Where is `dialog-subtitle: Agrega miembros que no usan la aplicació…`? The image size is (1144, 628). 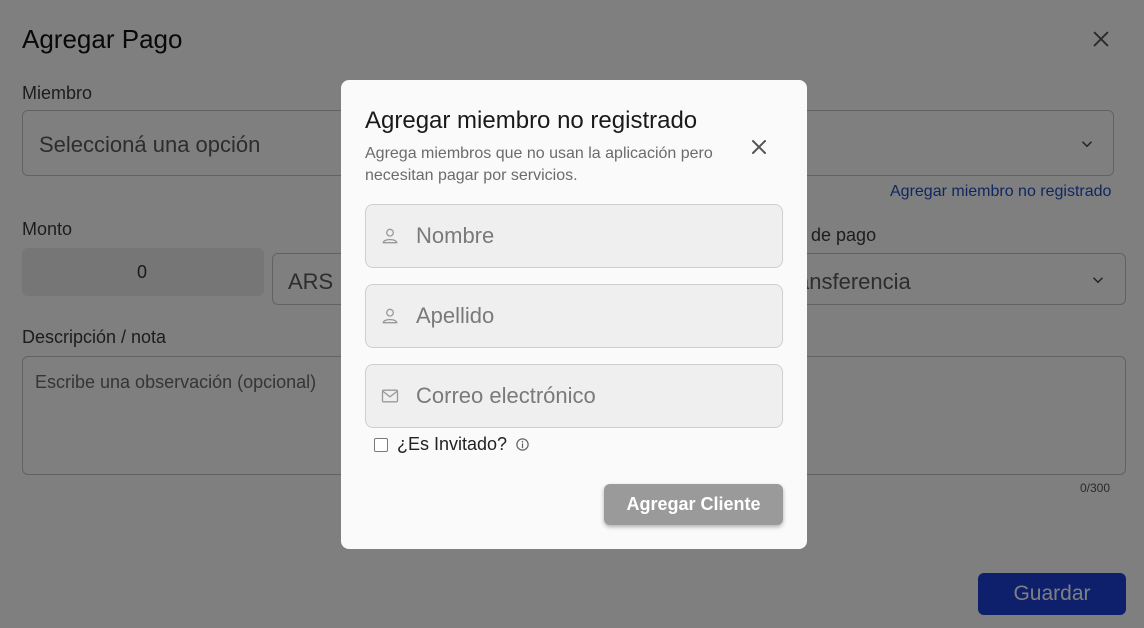
dialog-subtitle: Agrega miembros que no usan la aplicació… is located at coordinates (539, 164).